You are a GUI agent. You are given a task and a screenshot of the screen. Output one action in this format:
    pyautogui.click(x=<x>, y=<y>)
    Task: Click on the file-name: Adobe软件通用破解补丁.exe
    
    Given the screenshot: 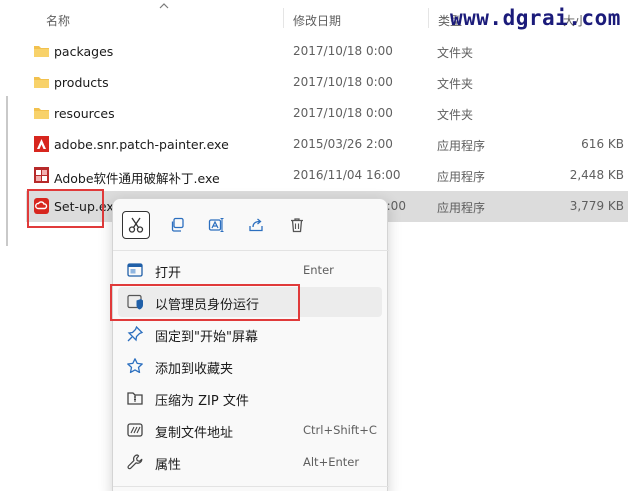 What is the action you would take?
    pyautogui.click(x=137, y=178)
    